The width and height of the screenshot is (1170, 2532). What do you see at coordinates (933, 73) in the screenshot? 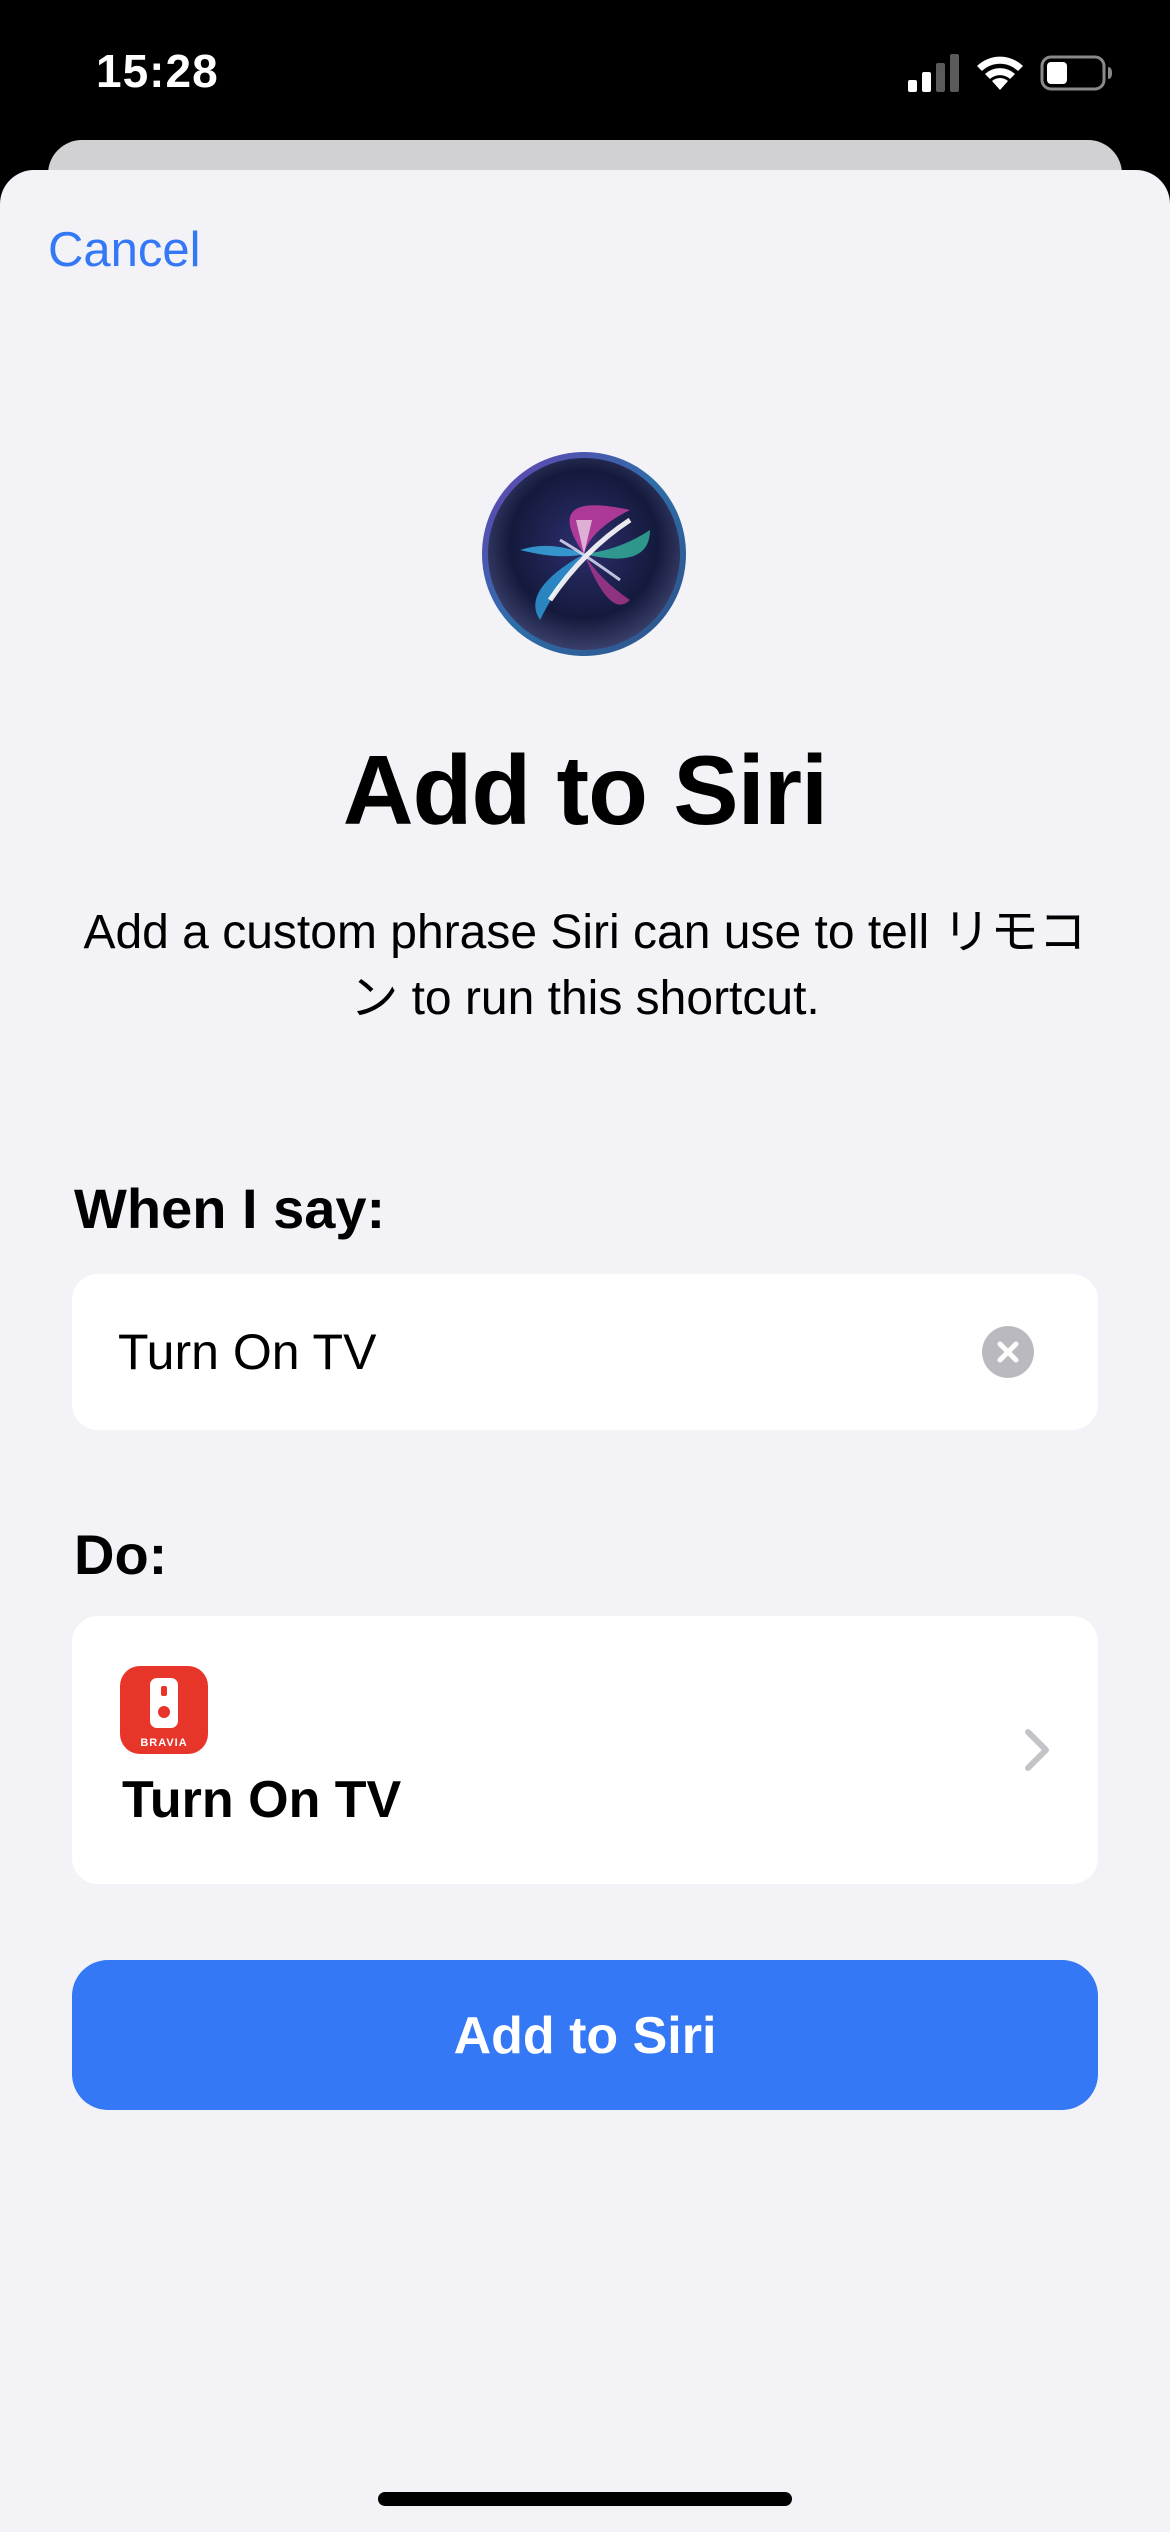
I see `cellular-signal-icon` at bounding box center [933, 73].